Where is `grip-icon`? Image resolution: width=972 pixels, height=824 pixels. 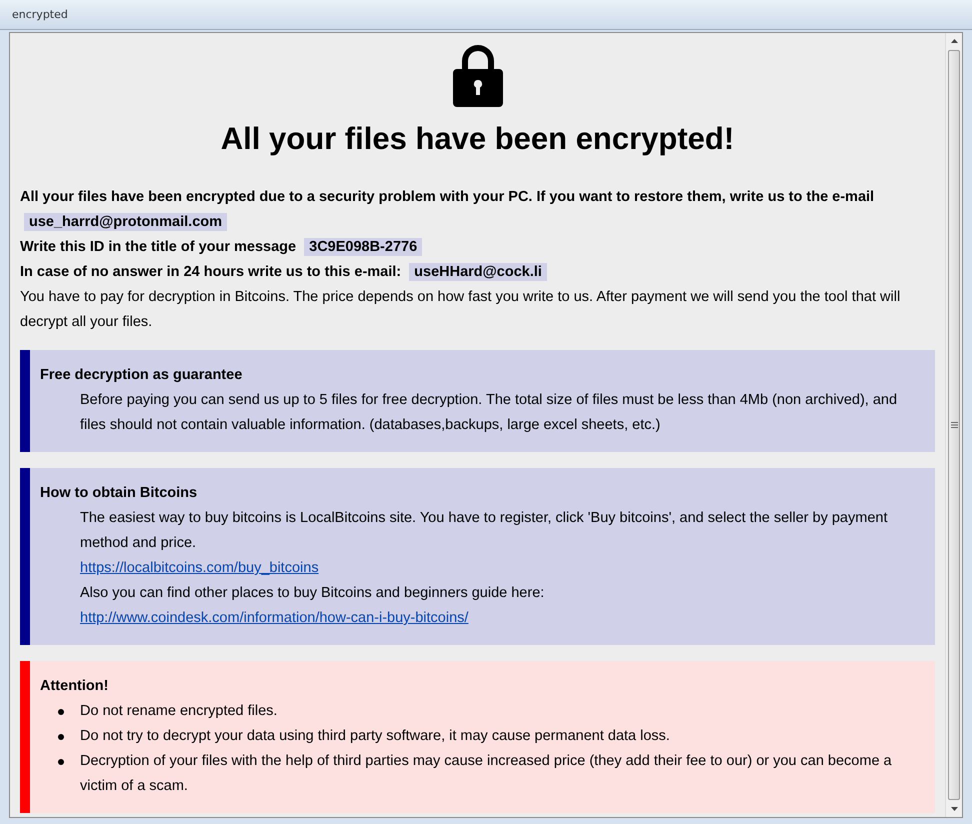 grip-icon is located at coordinates (954, 425).